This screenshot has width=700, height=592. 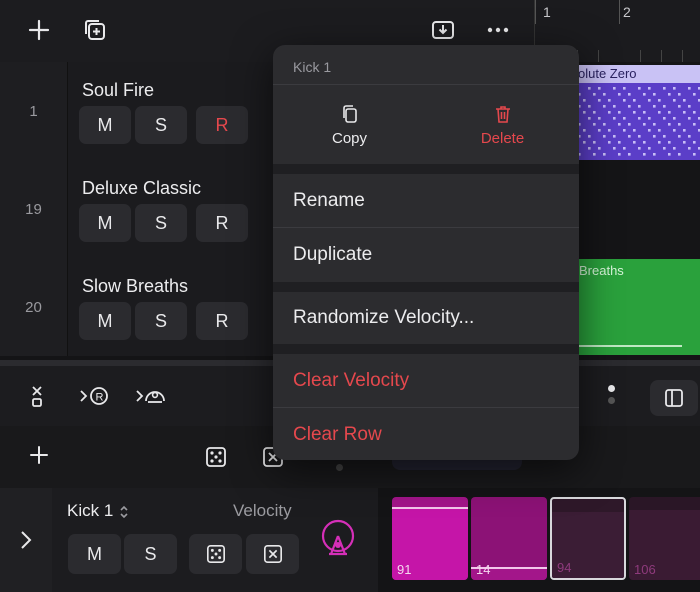 I want to click on step-cell-selected: 94, so click(x=588, y=538).